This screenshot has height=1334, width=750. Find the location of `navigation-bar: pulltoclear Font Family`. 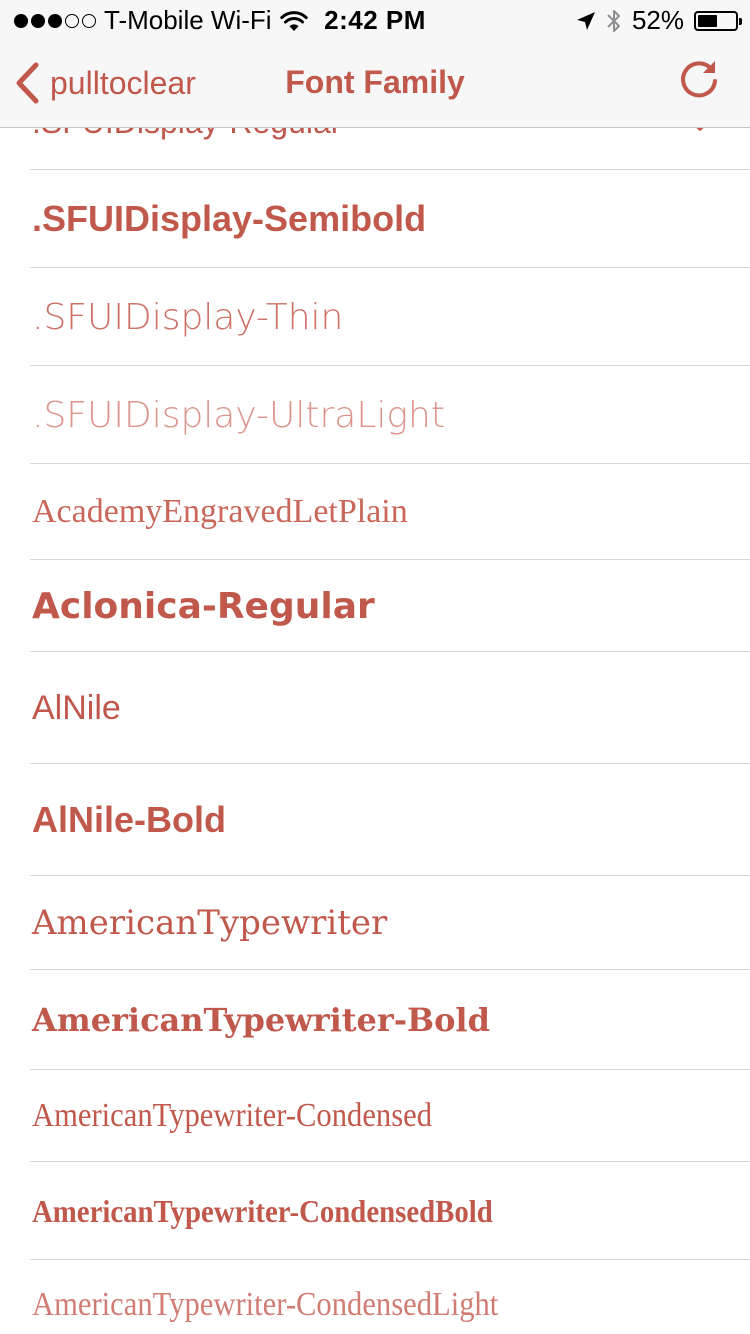

navigation-bar: pulltoclear Font Family is located at coordinates (375, 84).